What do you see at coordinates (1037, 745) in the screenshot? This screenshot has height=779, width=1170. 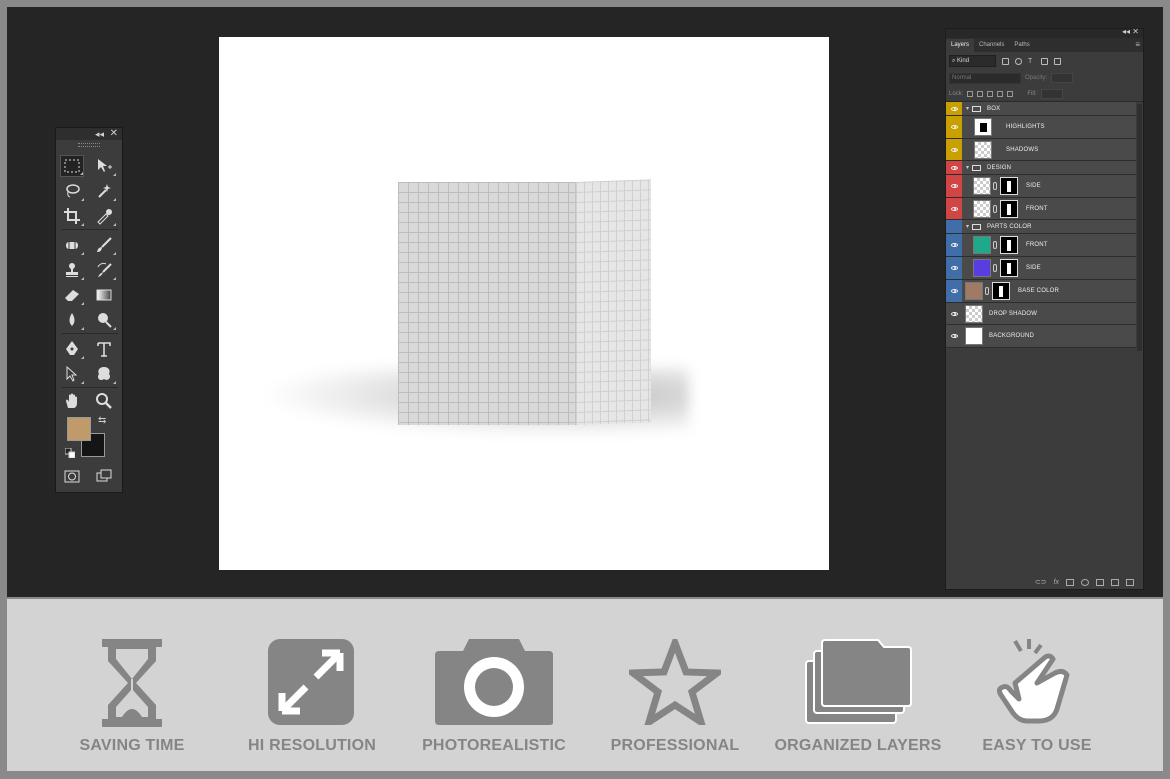 I see `feature-label: EASY TO USE` at bounding box center [1037, 745].